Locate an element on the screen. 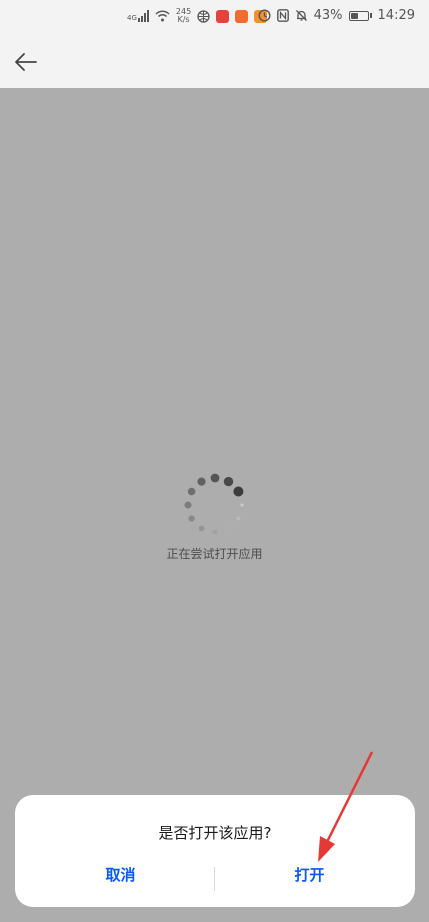  nfc-icon is located at coordinates (282, 15).